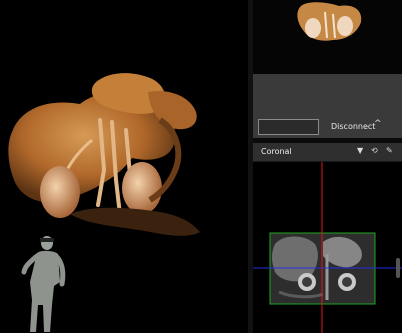 The height and width of the screenshot is (333, 402). Describe the element at coordinates (276, 151) in the screenshot. I see `coronal-title: Coronal` at that location.